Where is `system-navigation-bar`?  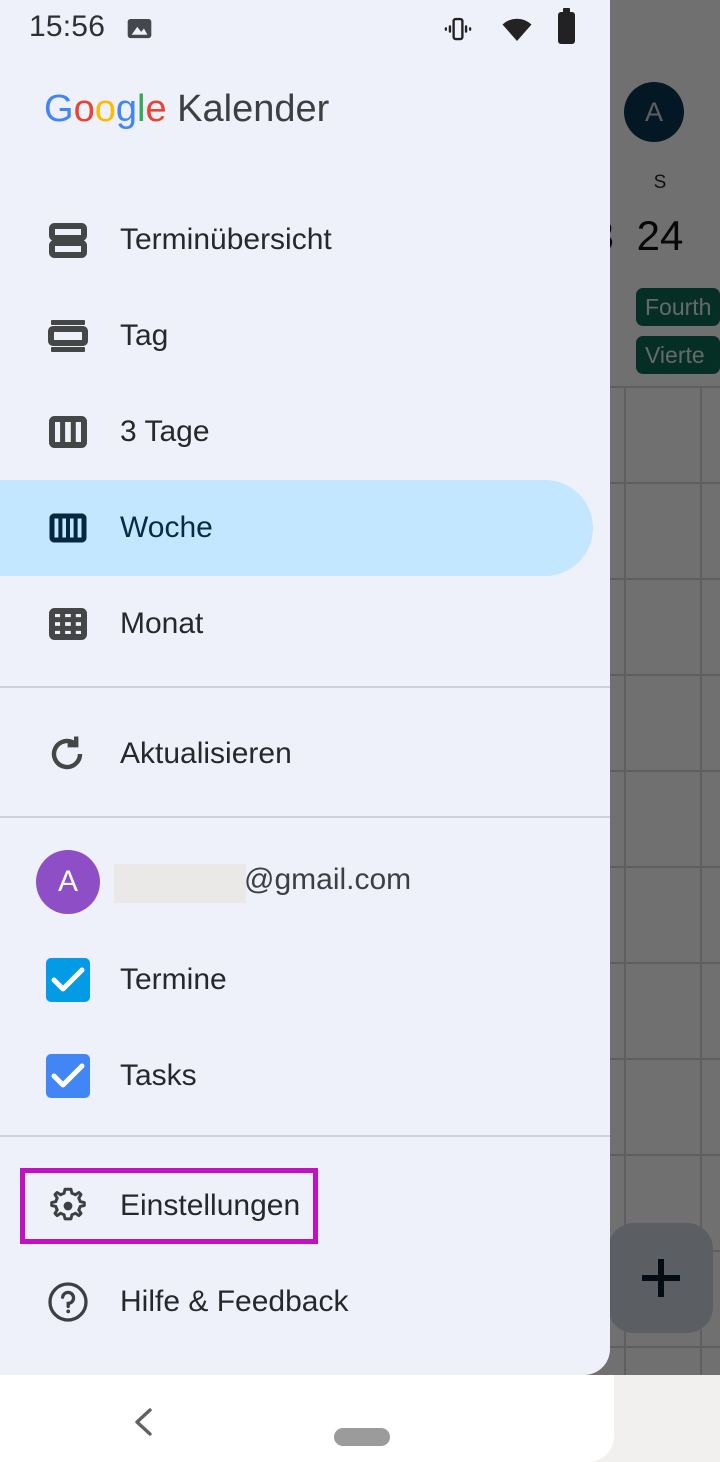 system-navigation-bar is located at coordinates (360, 1418).